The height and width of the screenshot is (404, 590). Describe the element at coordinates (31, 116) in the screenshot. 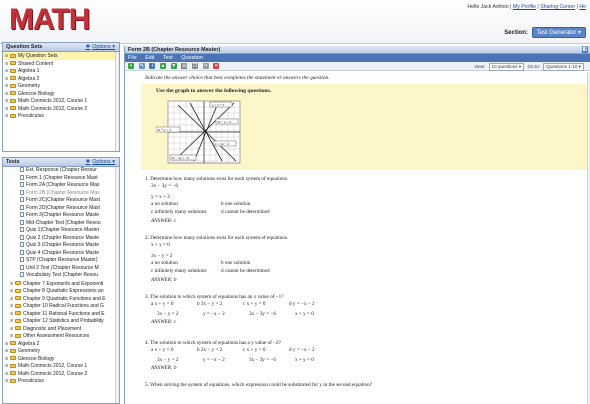

I see `tree-item-label: Precalculus` at that location.